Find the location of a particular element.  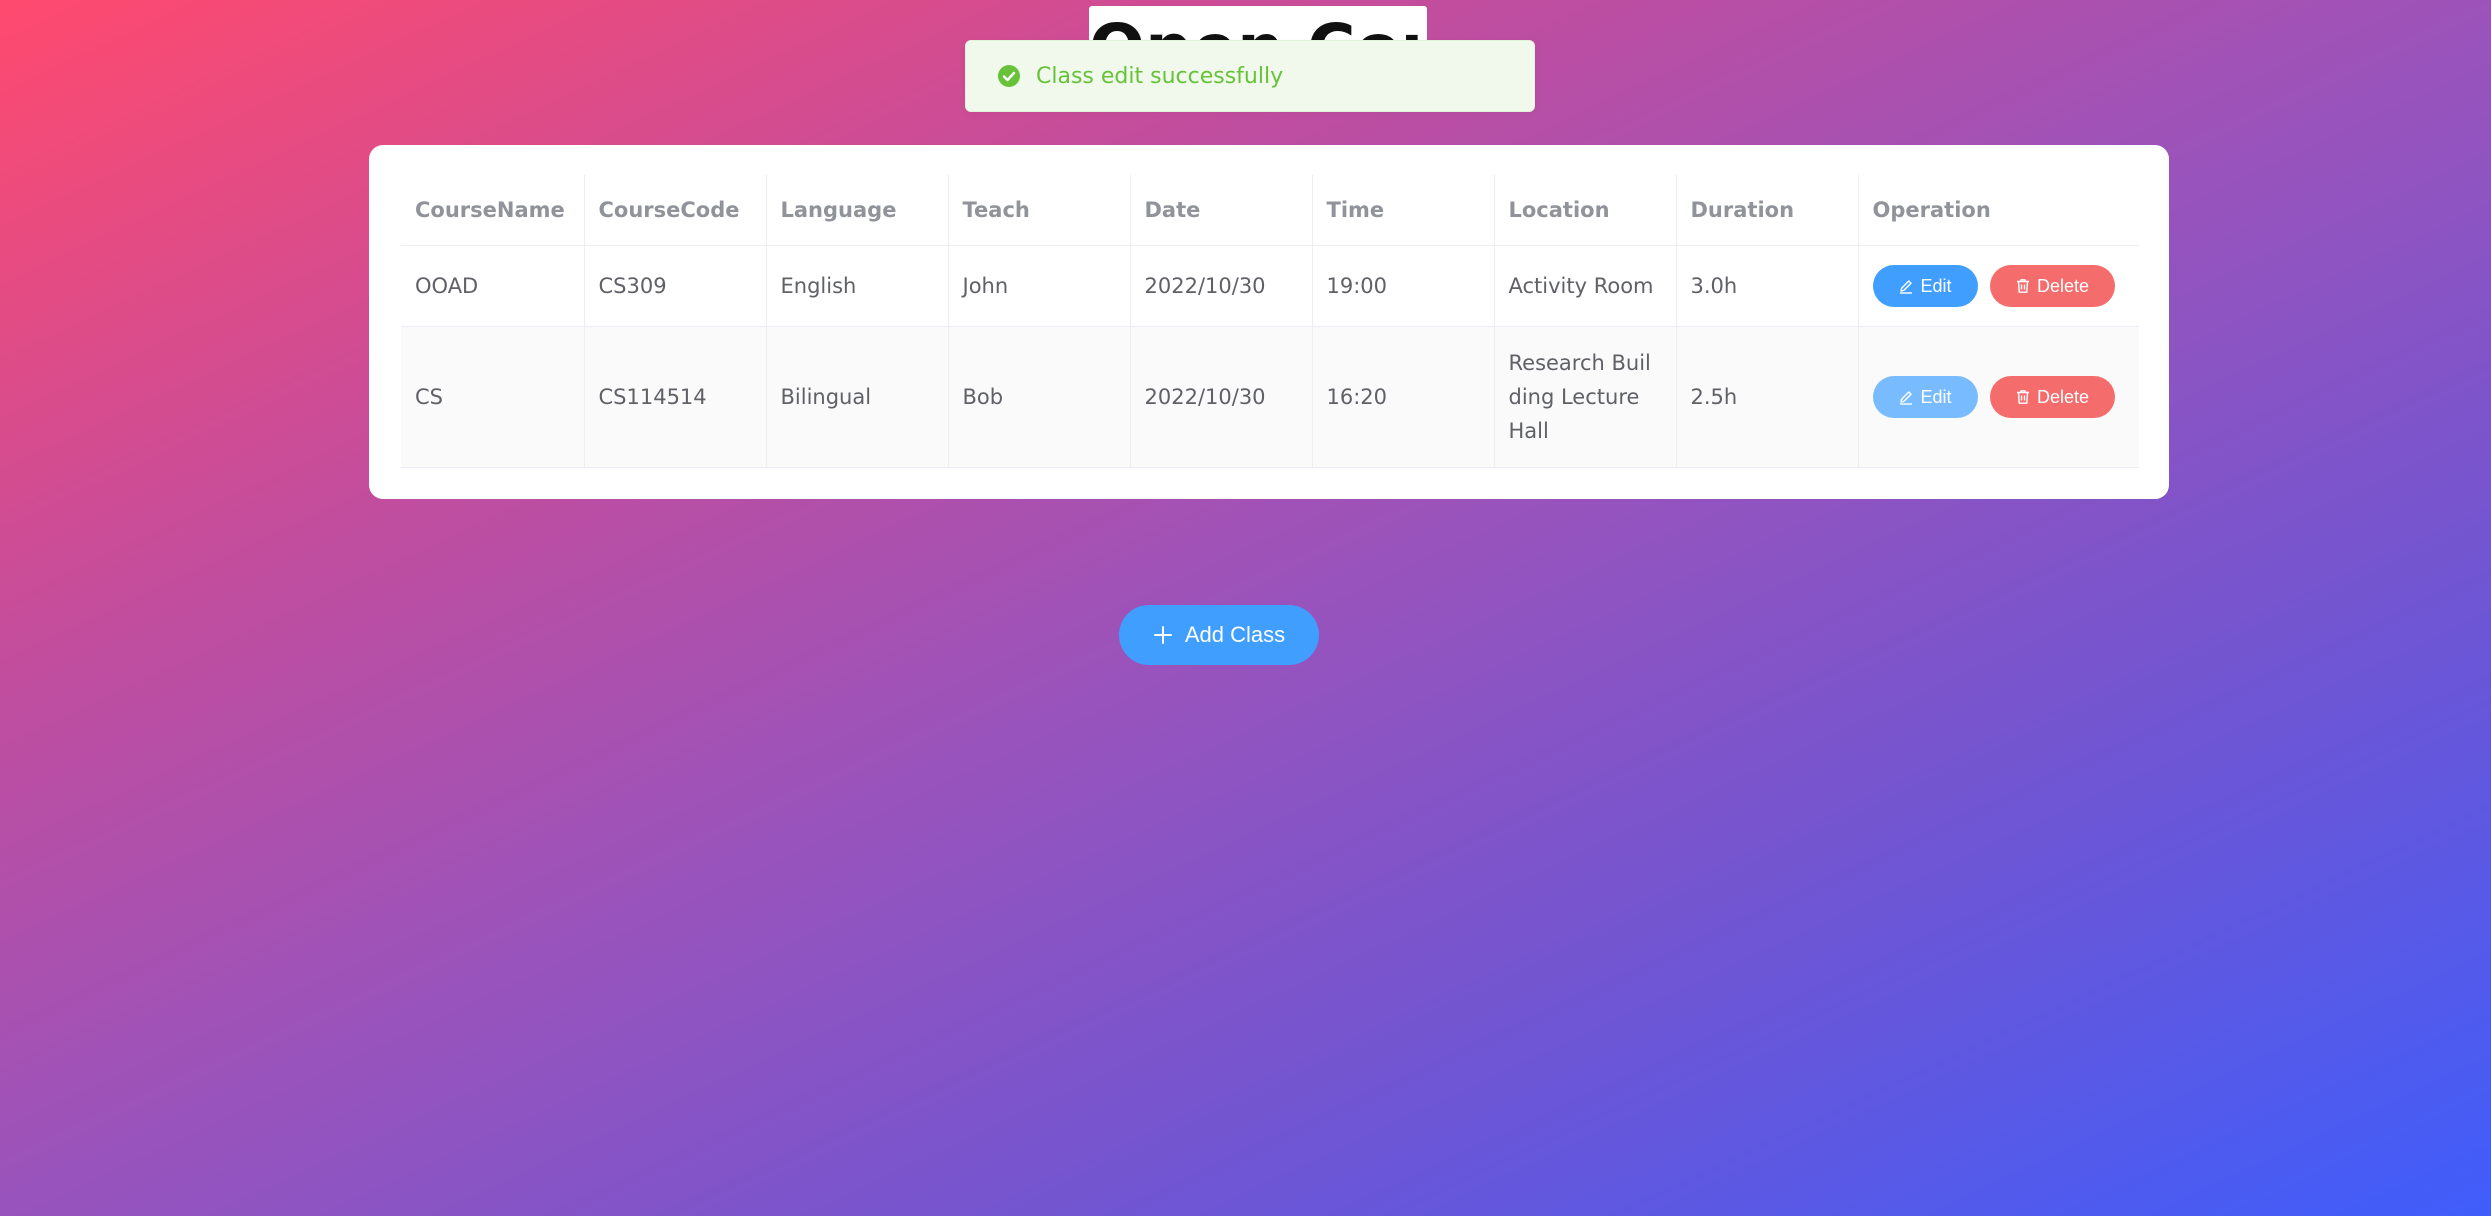

column-header-time: Time is located at coordinates (1403, 210).